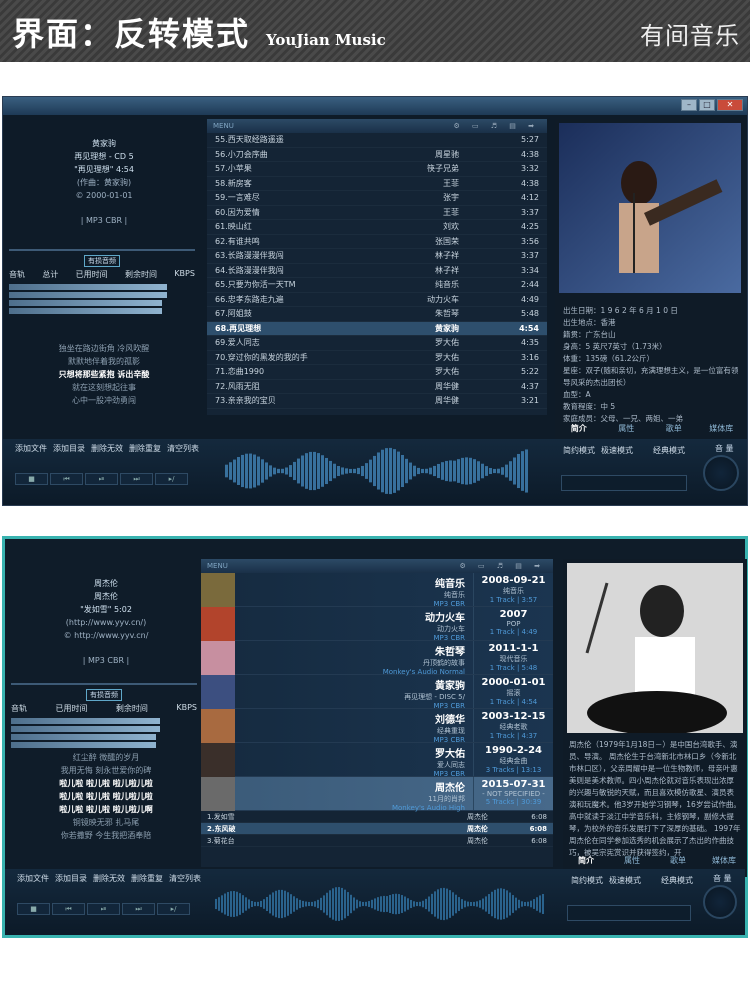 The width and height of the screenshot is (750, 988). Describe the element at coordinates (689, 105) in the screenshot. I see `minimize-icon: –` at that location.